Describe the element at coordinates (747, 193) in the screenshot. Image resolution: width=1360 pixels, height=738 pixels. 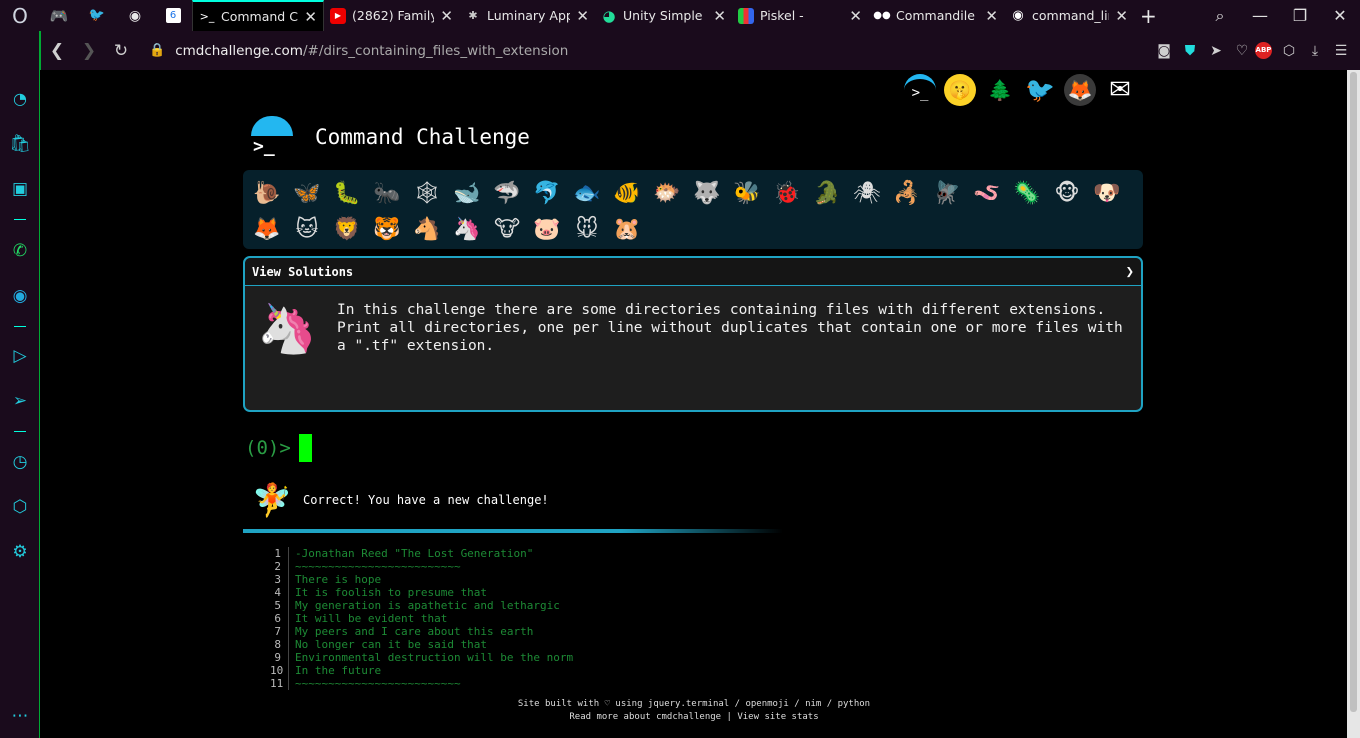
I see `bee-icon: 🐝` at that location.